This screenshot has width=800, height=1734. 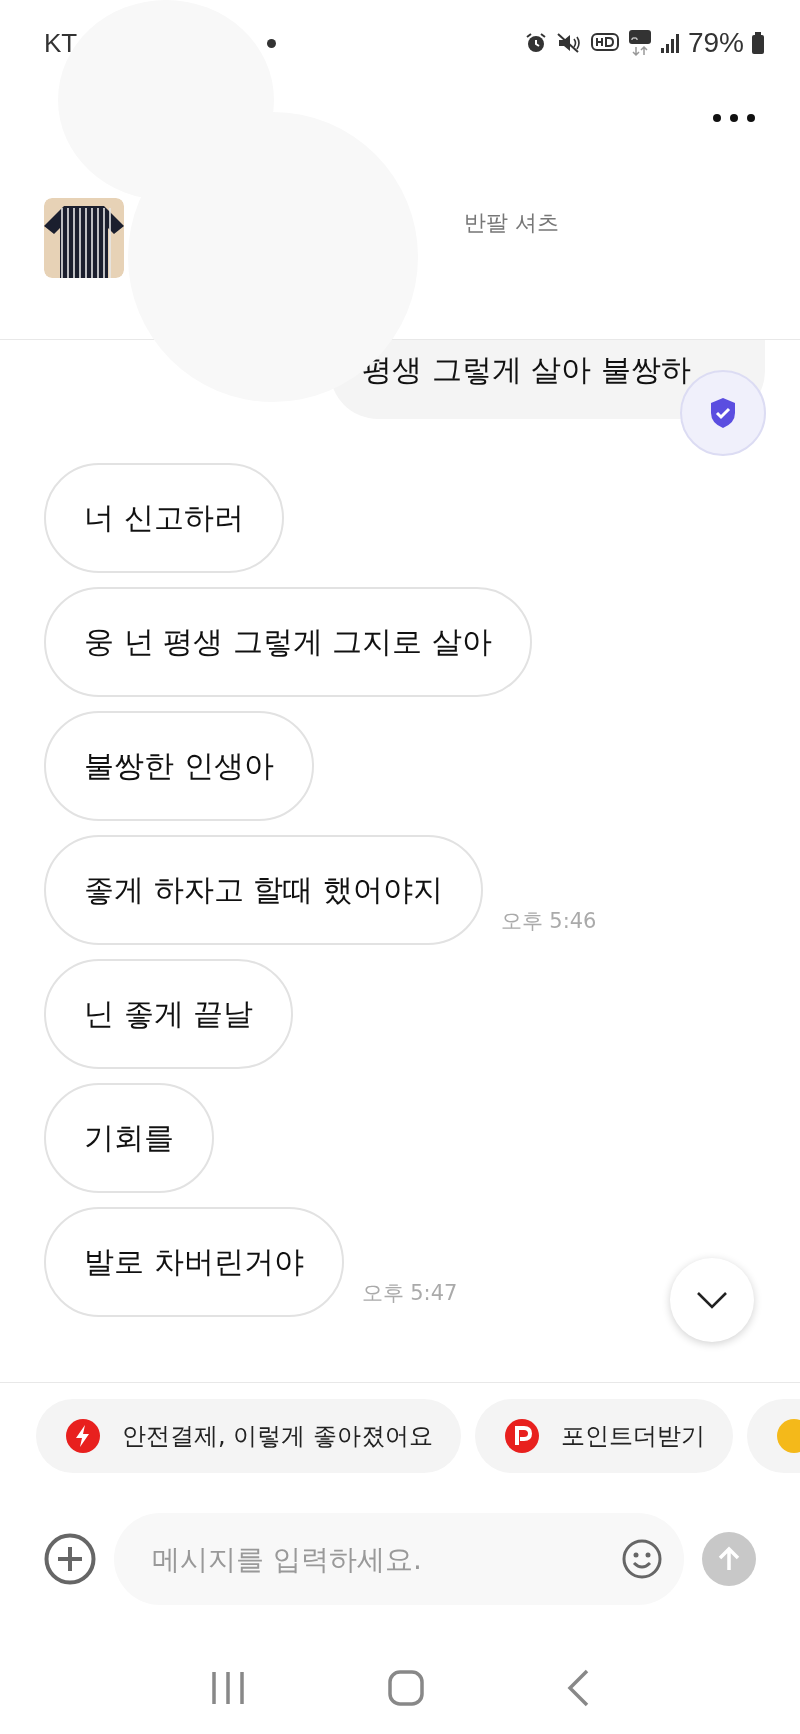 I want to click on more-dots-icon, so click(x=734, y=118).